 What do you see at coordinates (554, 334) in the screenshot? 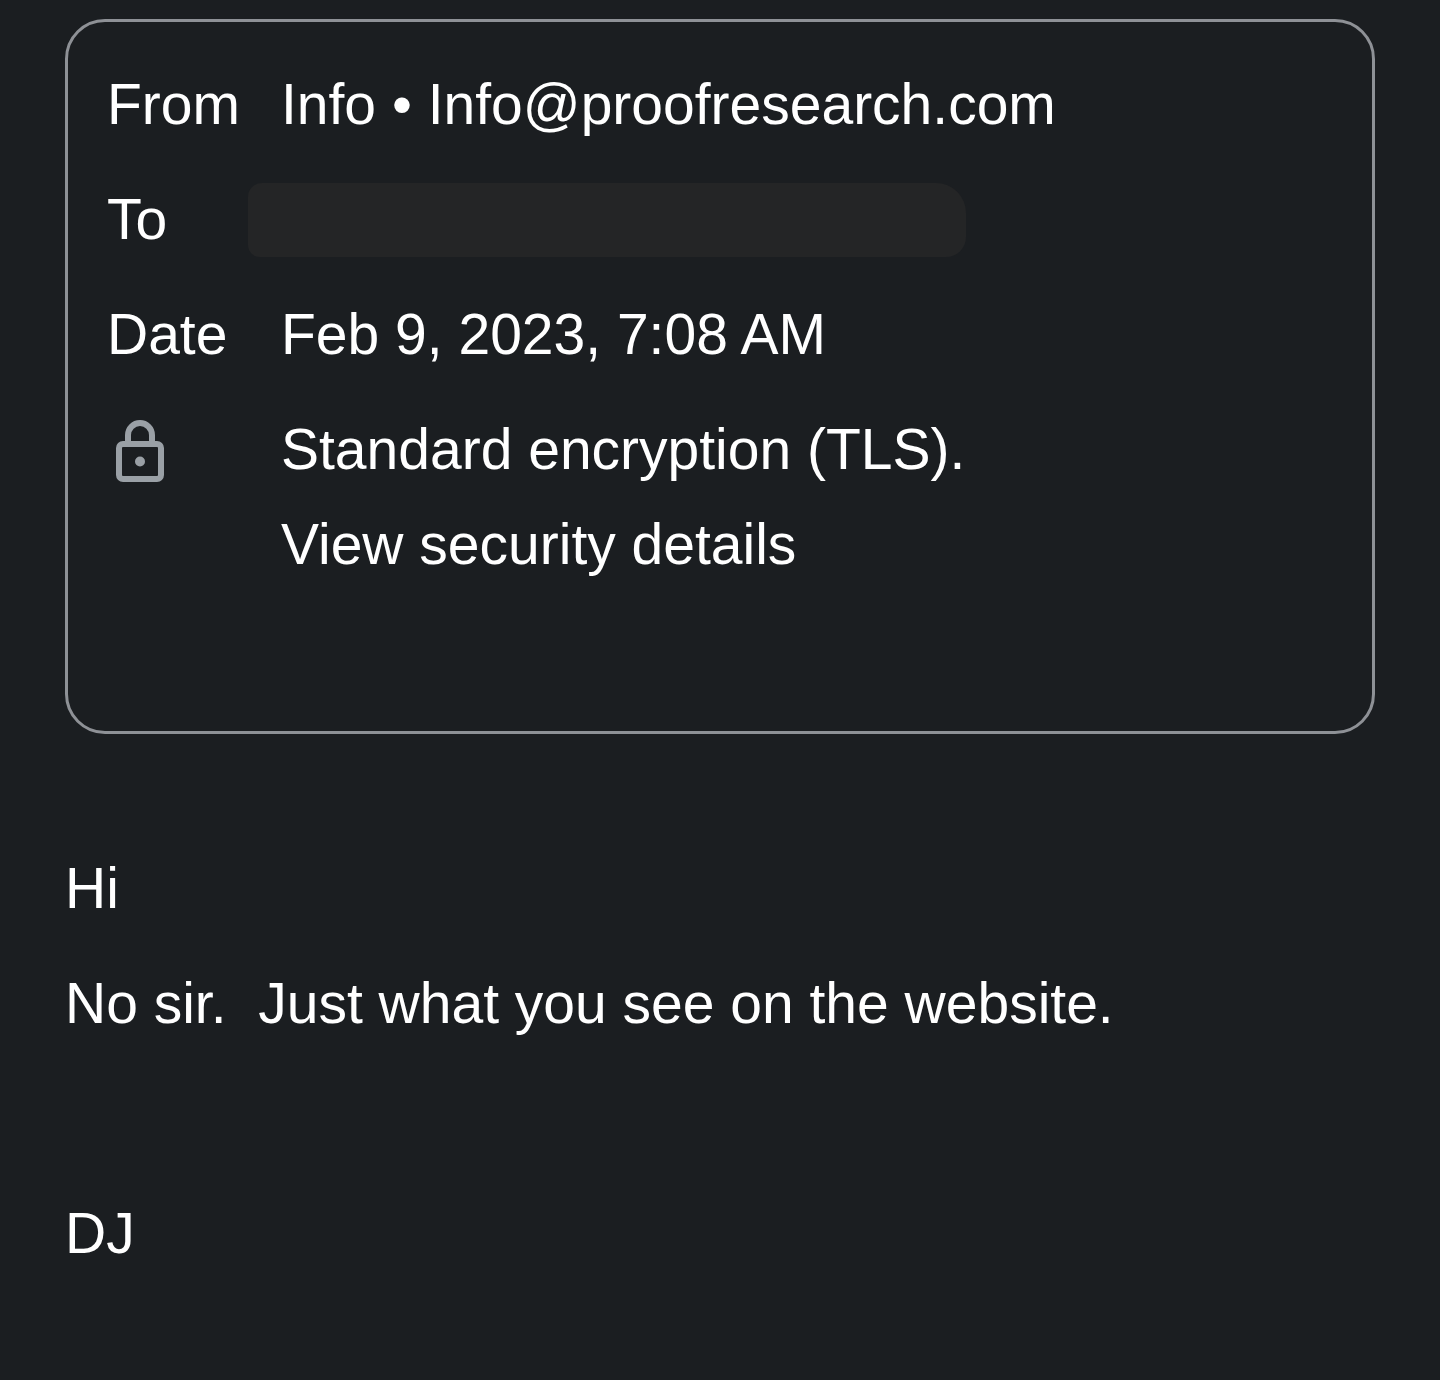
I see `header-value: Feb 9, 2023, 7:08 AM` at bounding box center [554, 334].